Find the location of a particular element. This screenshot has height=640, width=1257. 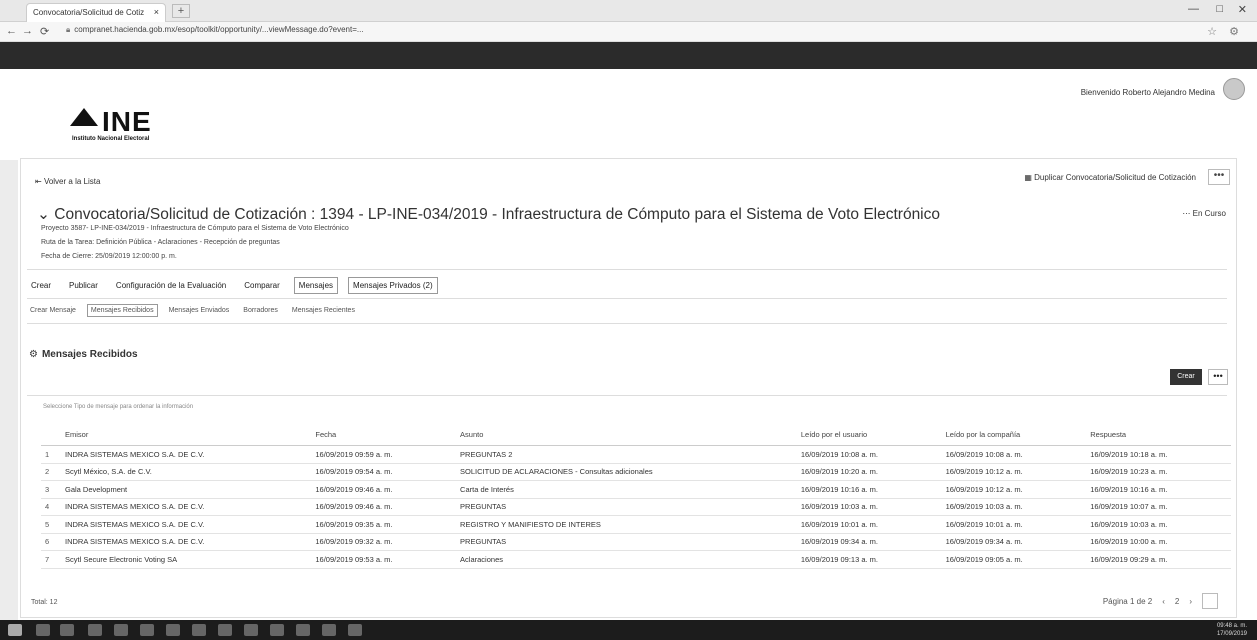

extension-icon: ⚙︎ is located at coordinates (1234, 31).